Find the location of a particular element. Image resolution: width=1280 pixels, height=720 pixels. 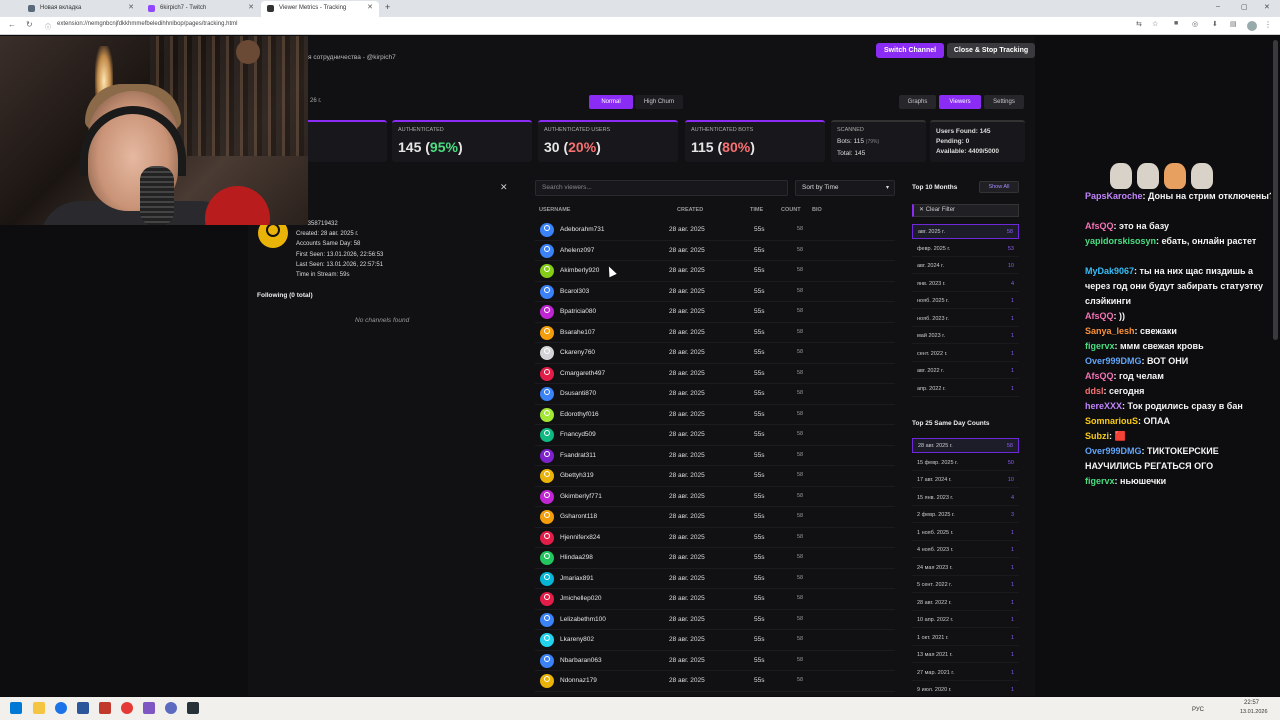

username: Jmariax891 is located at coordinates (577, 578).